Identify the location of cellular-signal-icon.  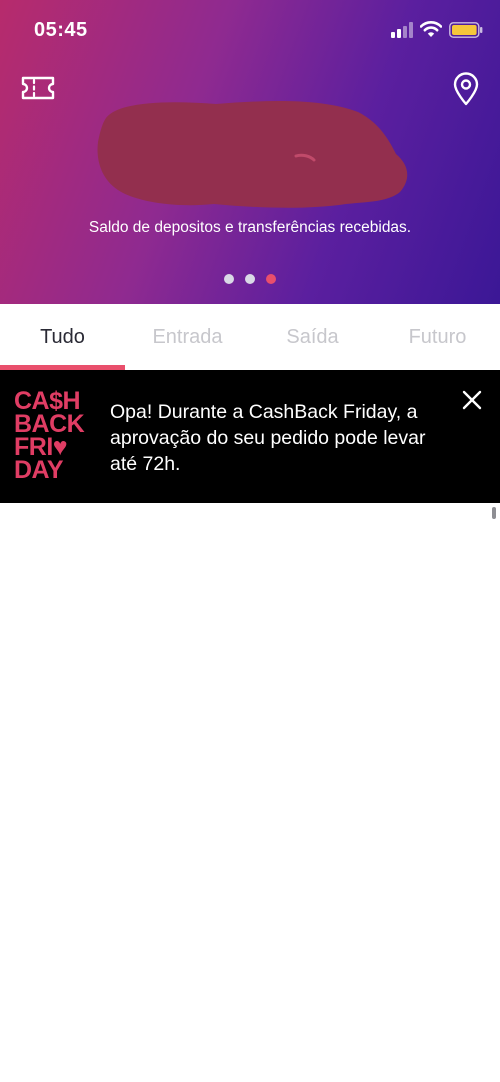
(402, 30).